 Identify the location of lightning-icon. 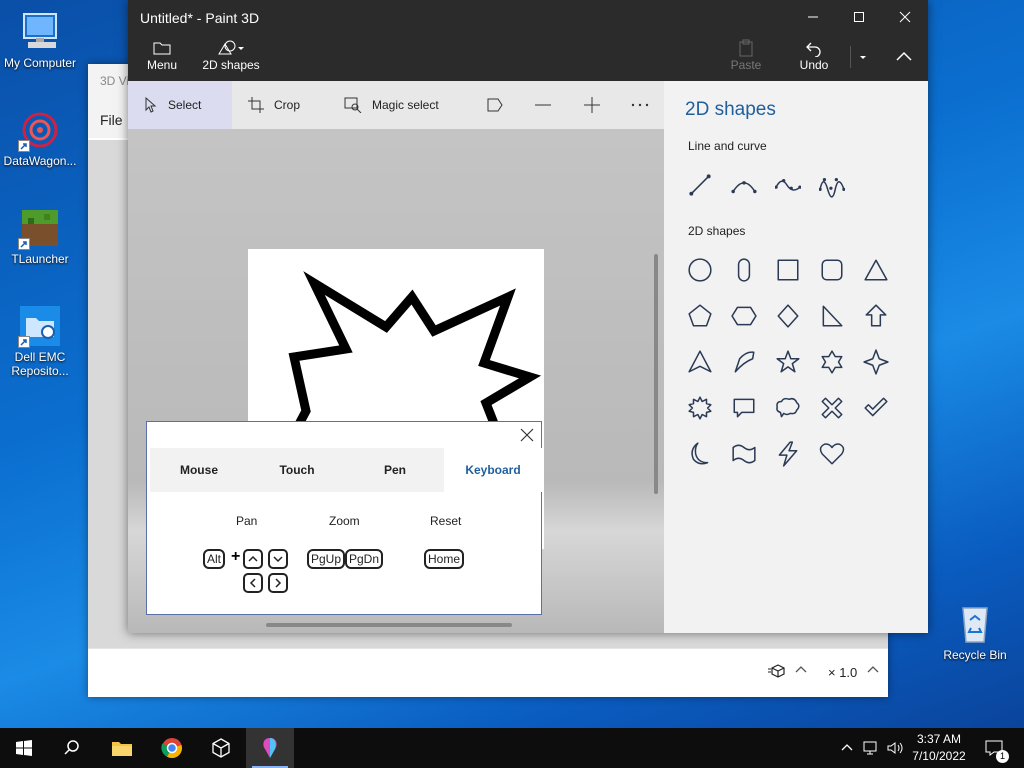
(788, 454).